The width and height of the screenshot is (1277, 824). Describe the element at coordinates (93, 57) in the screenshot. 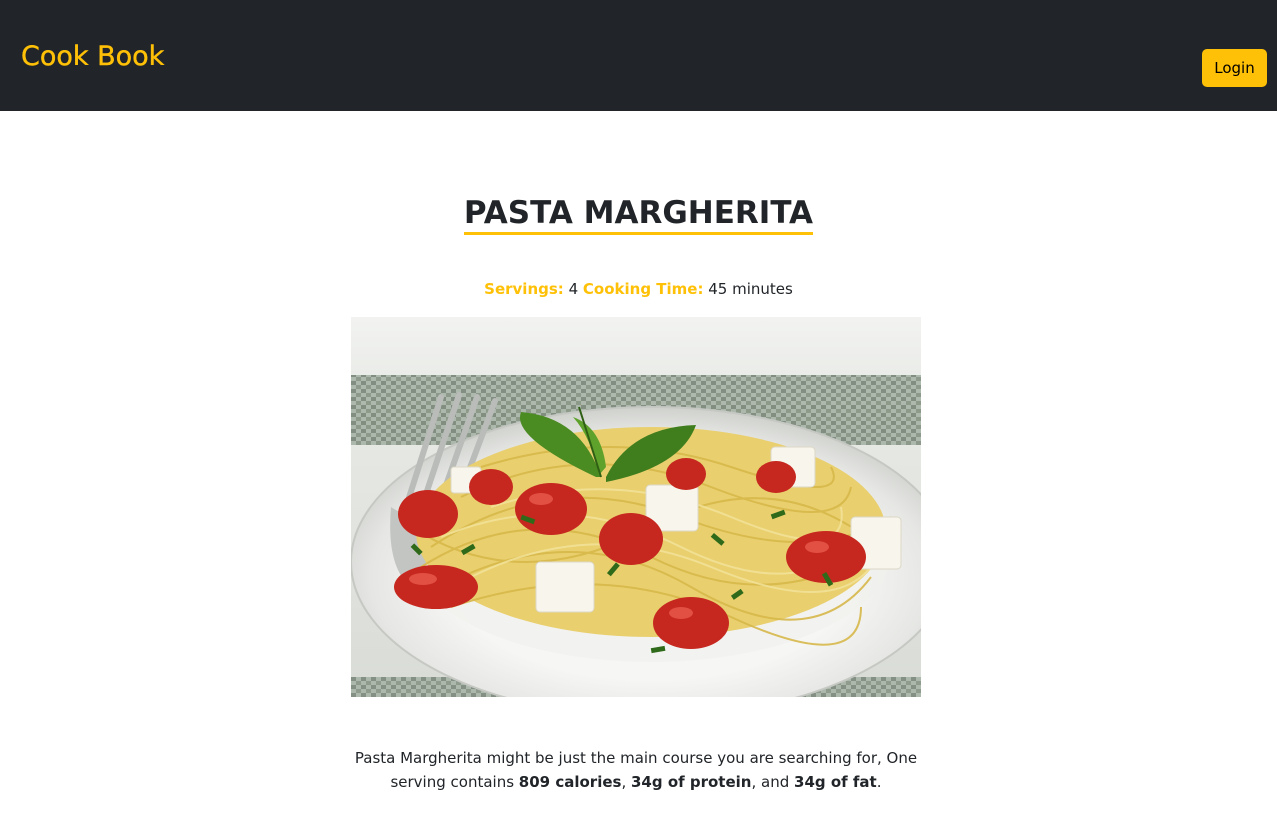

I see `brand-link: Cook Book` at that location.